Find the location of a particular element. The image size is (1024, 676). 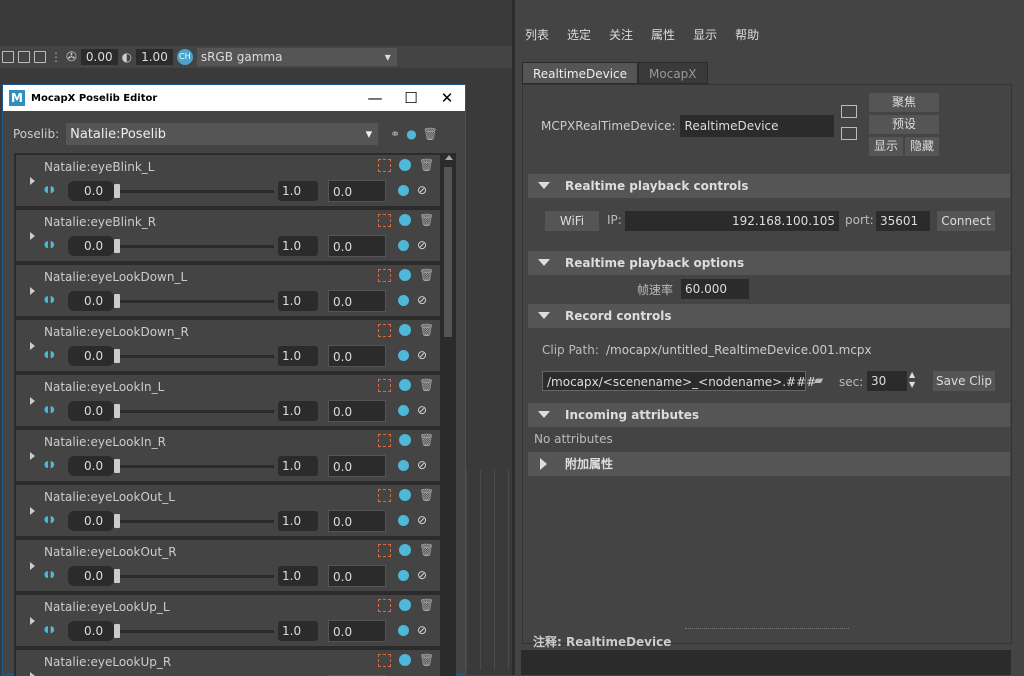

input-connection-icon is located at coordinates (849, 111).